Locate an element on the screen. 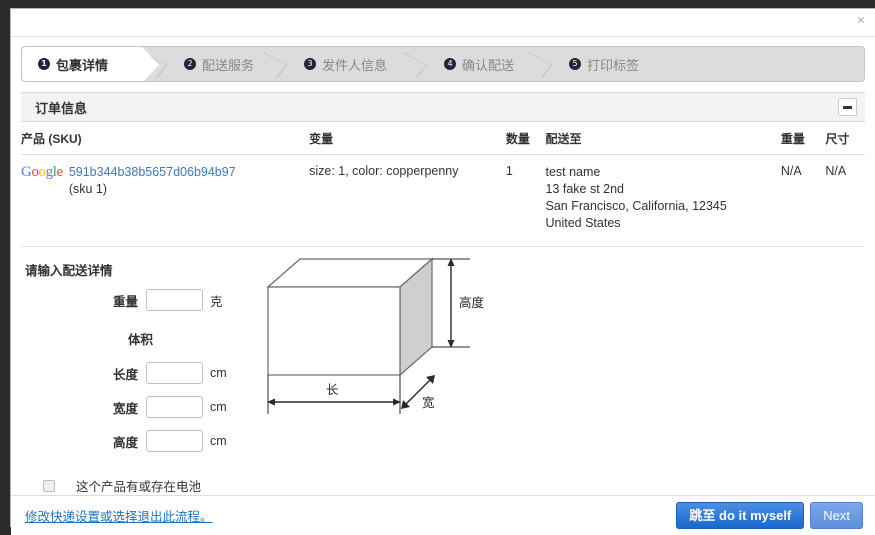  step-label-3: 发件人信息 is located at coordinates (355, 65).